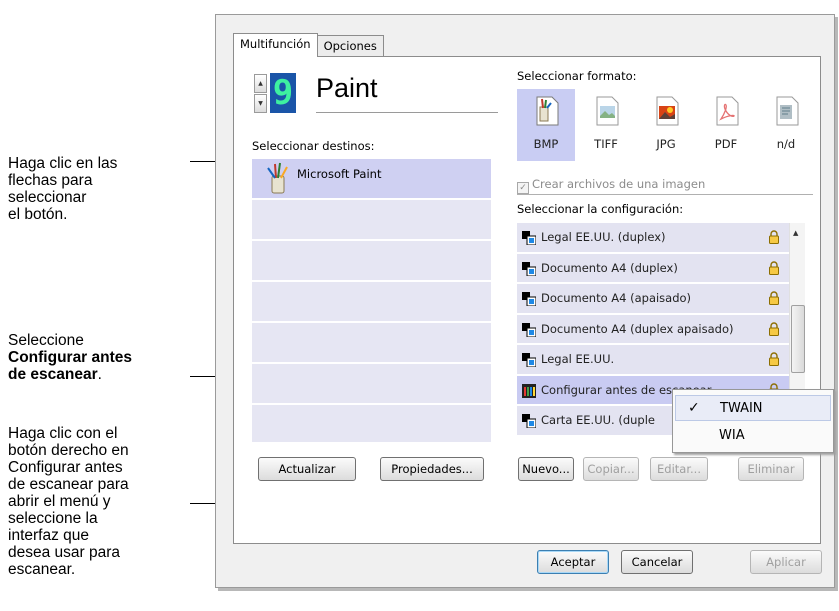 The width and height of the screenshot is (839, 611). Describe the element at coordinates (38, 214) in the screenshot. I see `callout-arrows-line: el botón.` at that location.